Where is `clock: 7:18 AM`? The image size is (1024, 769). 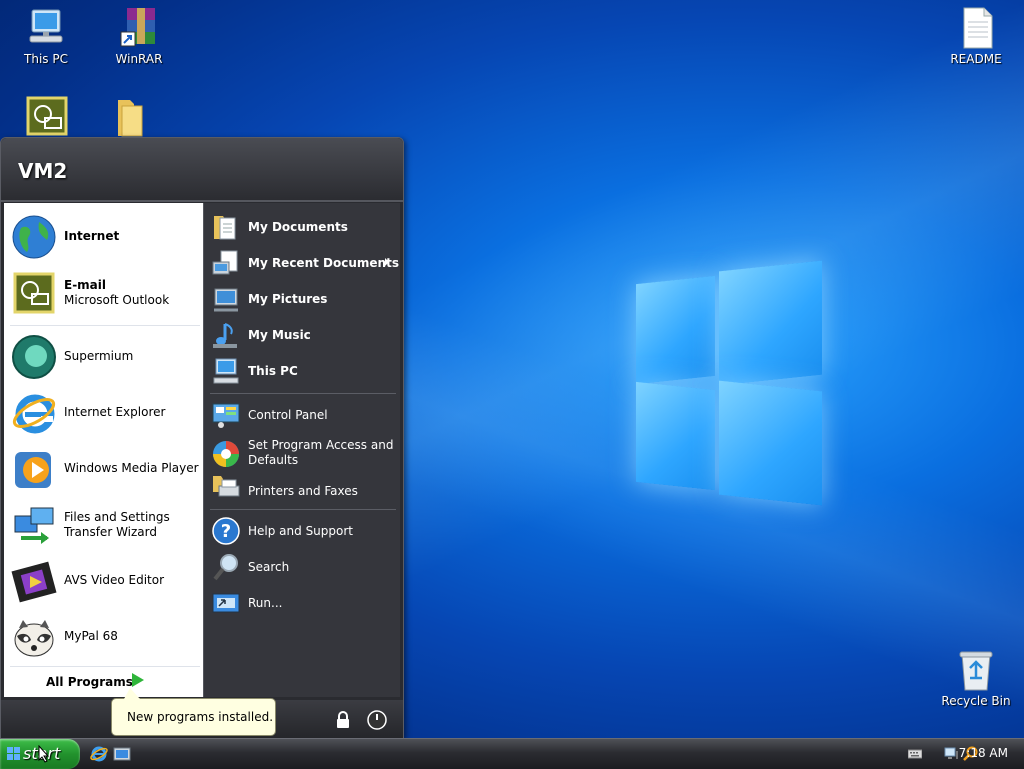 clock: 7:18 AM is located at coordinates (983, 753).